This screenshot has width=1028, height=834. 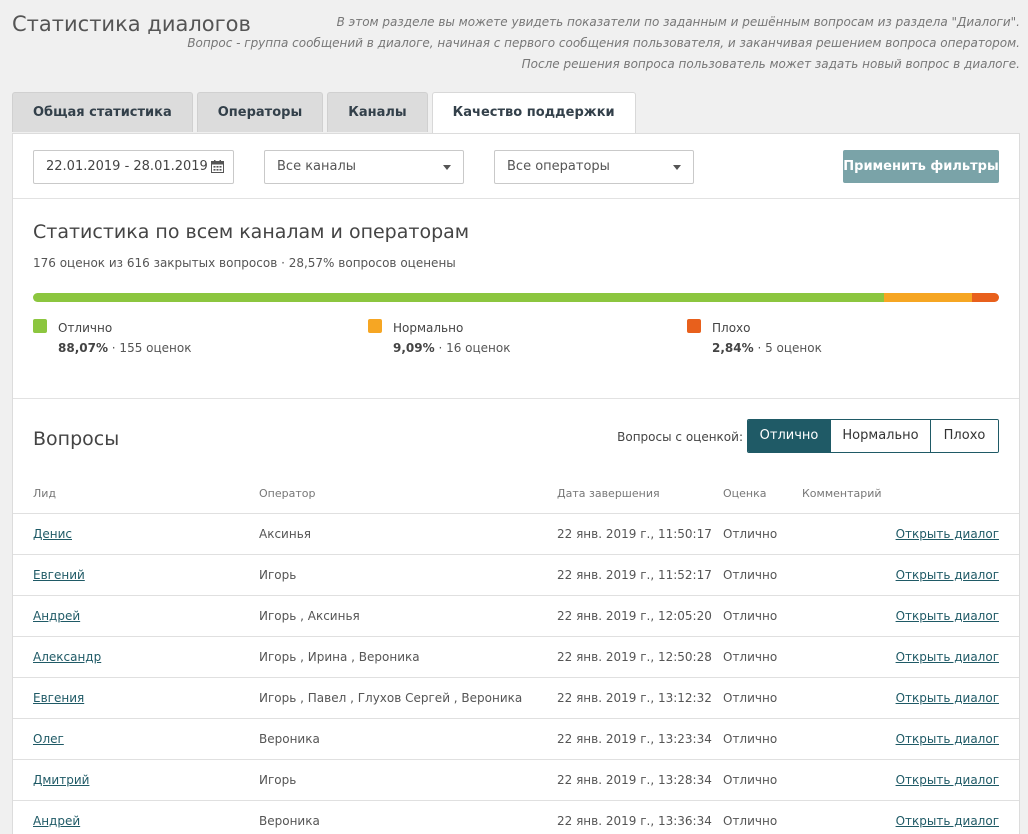 I want to click on legend-count: · 5 оценок, so click(x=787, y=348).